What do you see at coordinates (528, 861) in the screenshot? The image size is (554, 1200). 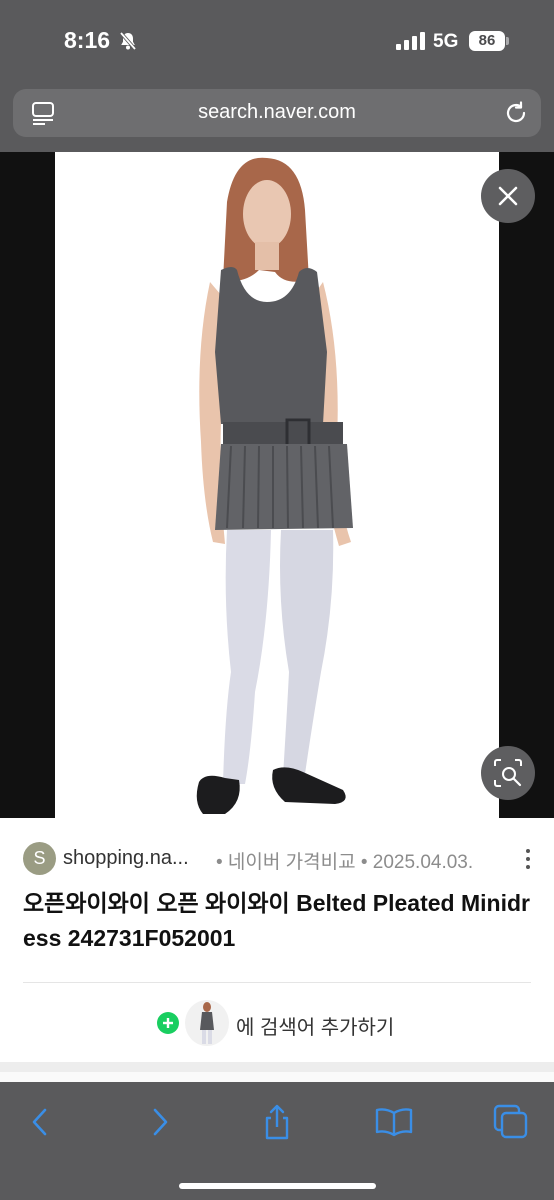 I see `more-options-icon` at bounding box center [528, 861].